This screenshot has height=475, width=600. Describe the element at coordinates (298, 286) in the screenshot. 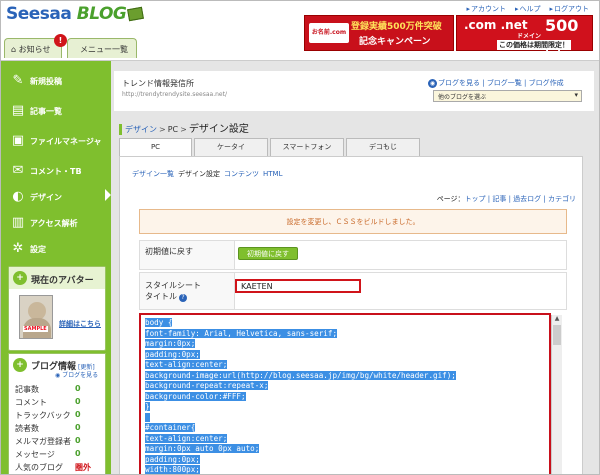

I see `stylesheet-title-input: KAETEN` at that location.